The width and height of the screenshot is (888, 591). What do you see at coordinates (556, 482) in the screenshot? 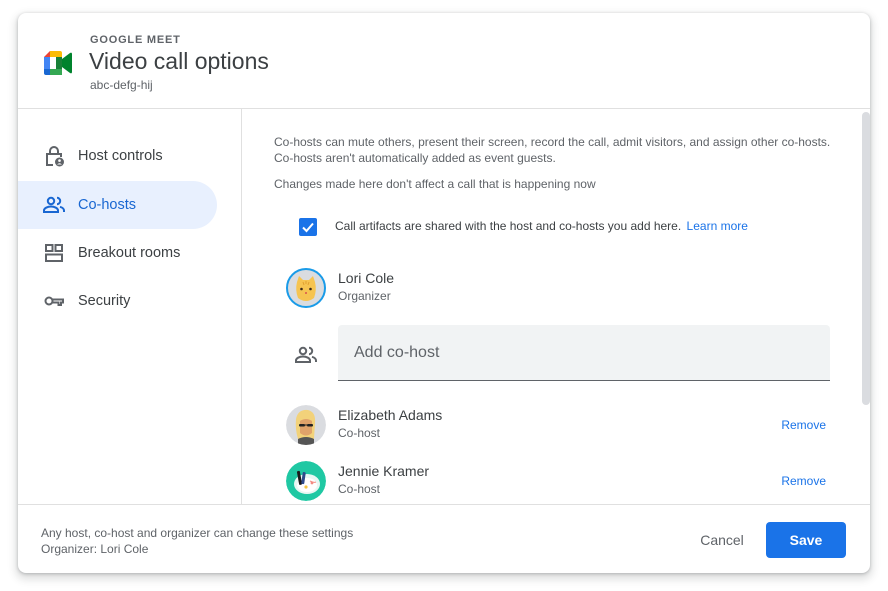
I see `co-host-row: Jennie Kramer Co-host Remove` at bounding box center [556, 482].